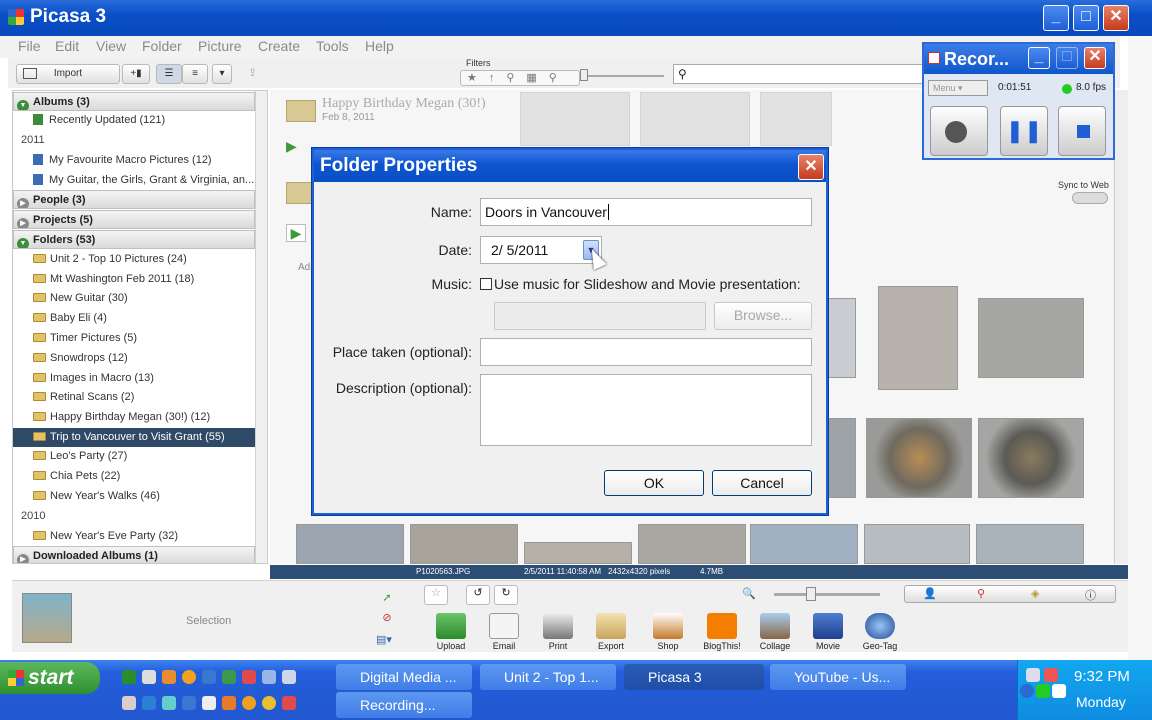  Describe the element at coordinates (1056, 18) in the screenshot. I see `minimize-button: _` at that location.